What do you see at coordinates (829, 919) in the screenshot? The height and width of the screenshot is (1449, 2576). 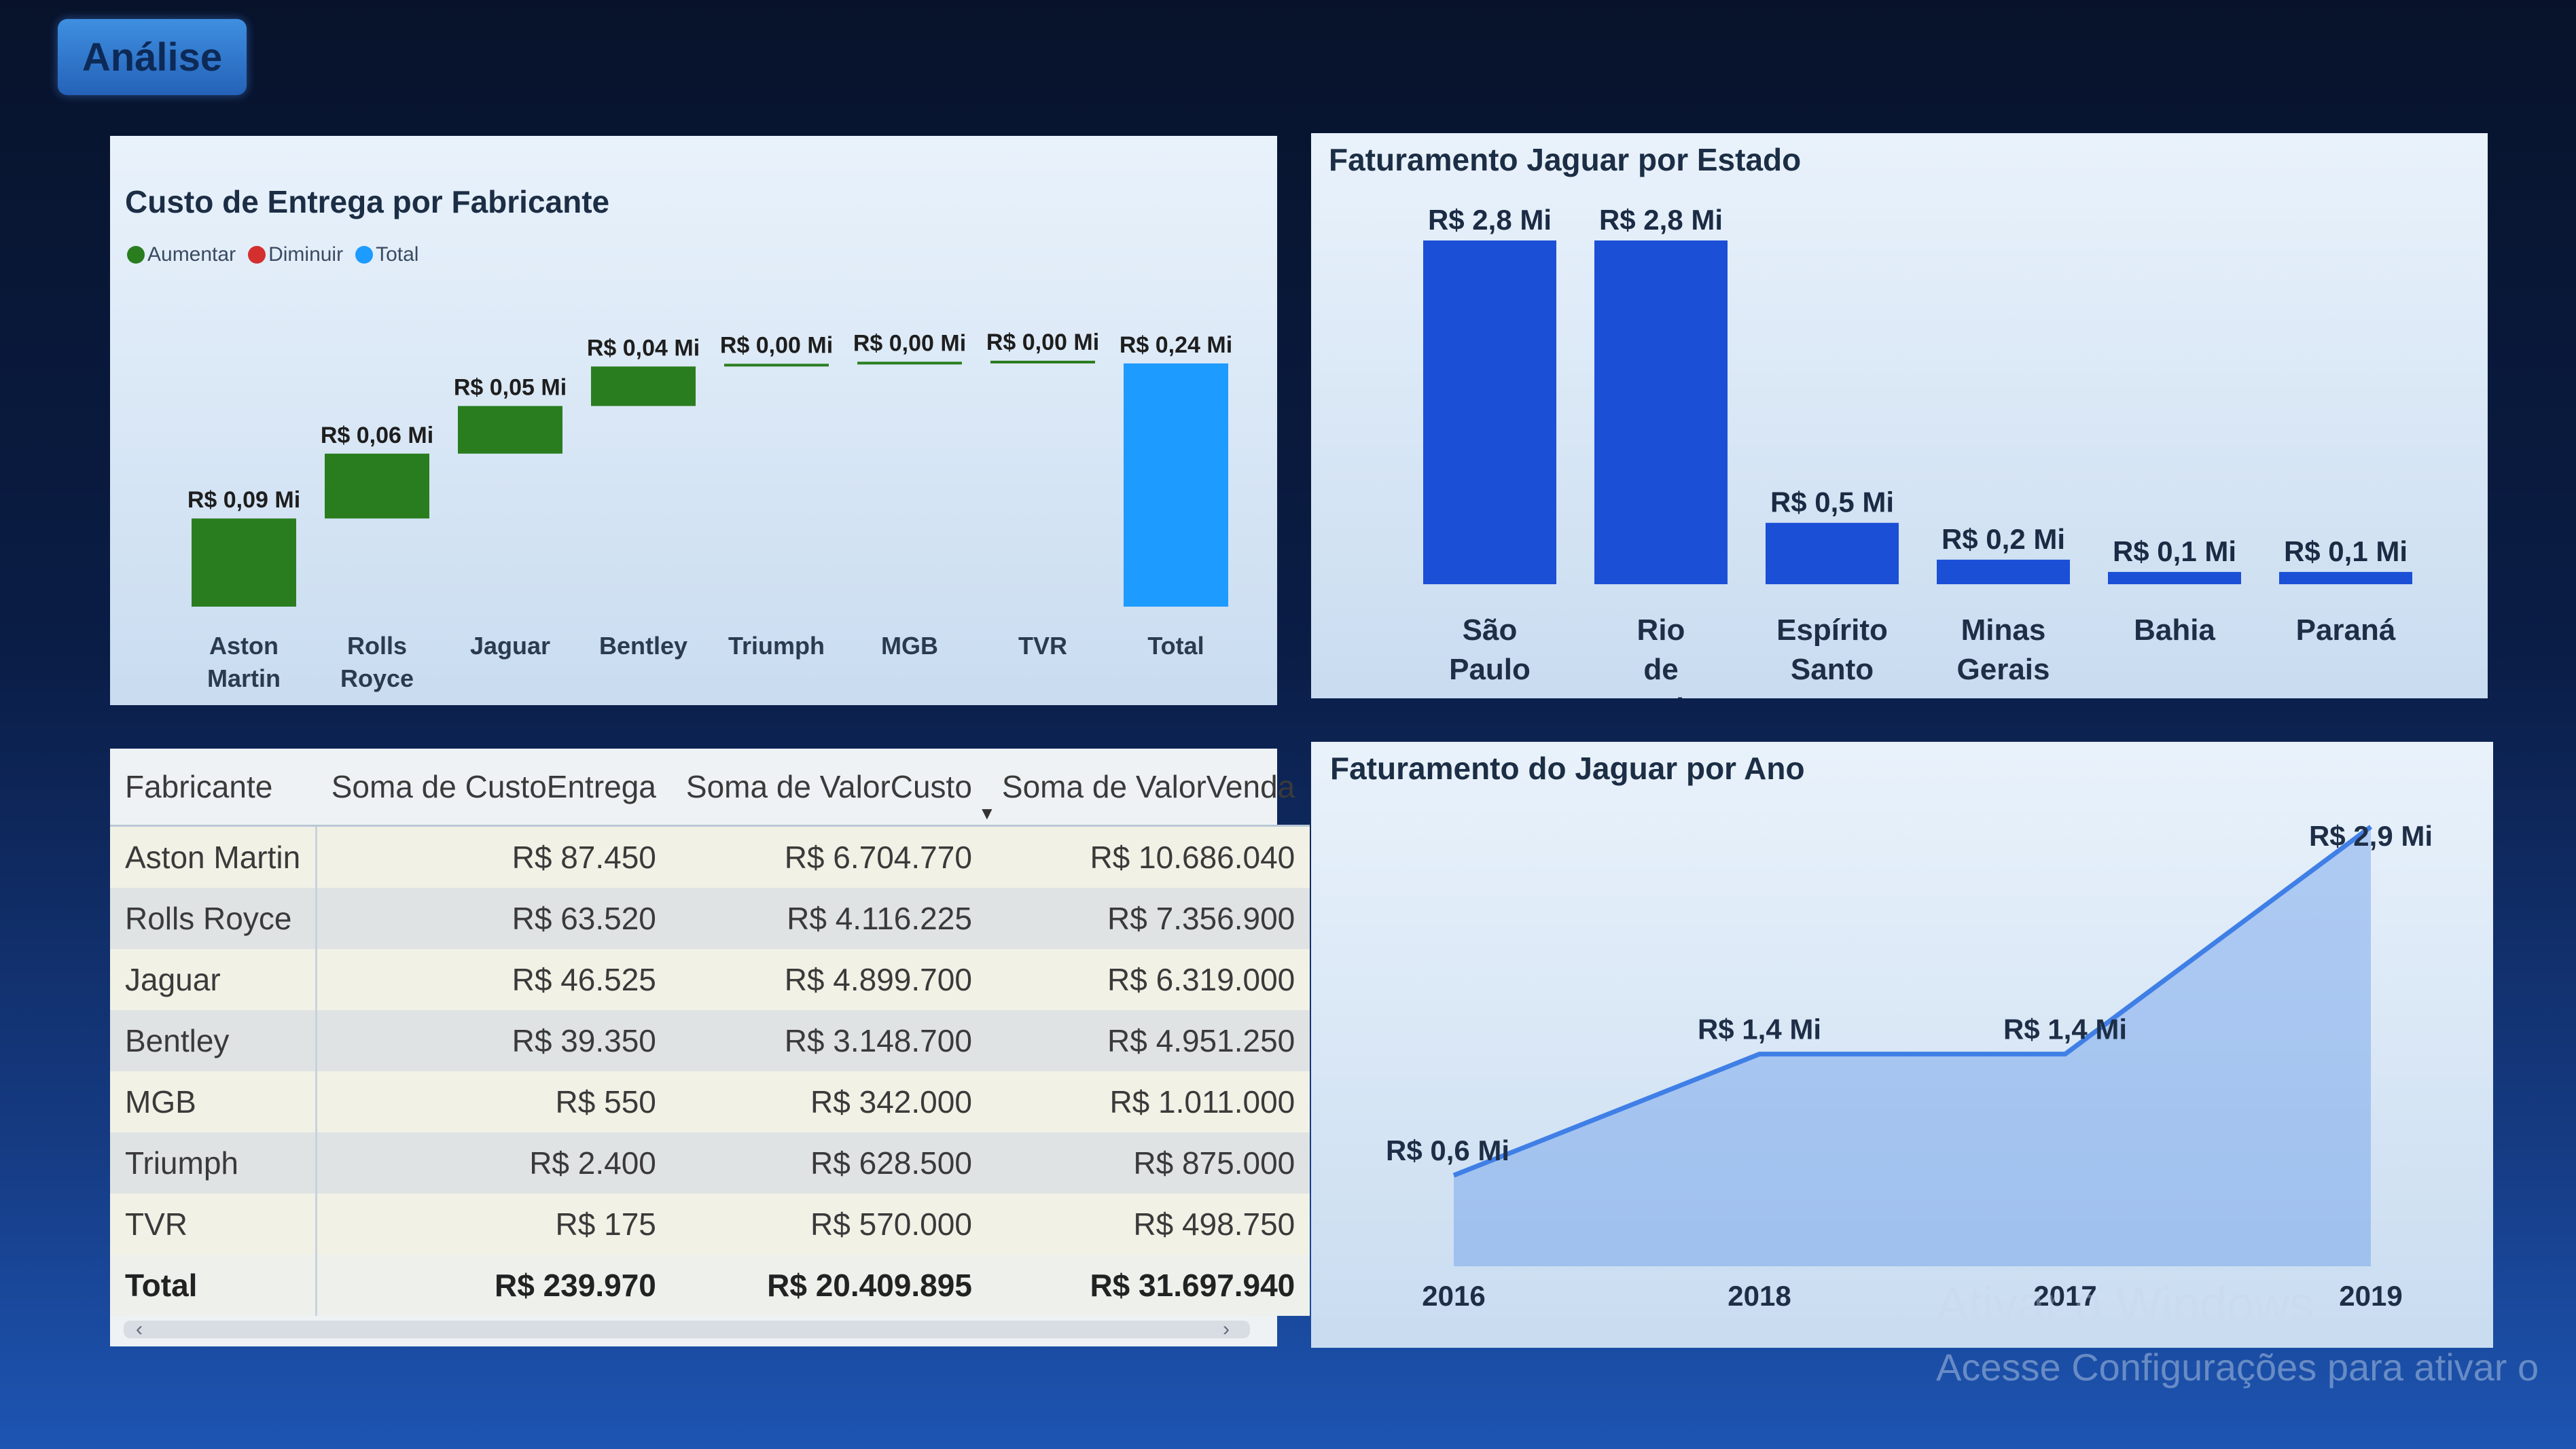 I see `cell-valor-custo: R$ 4.116.225` at bounding box center [829, 919].